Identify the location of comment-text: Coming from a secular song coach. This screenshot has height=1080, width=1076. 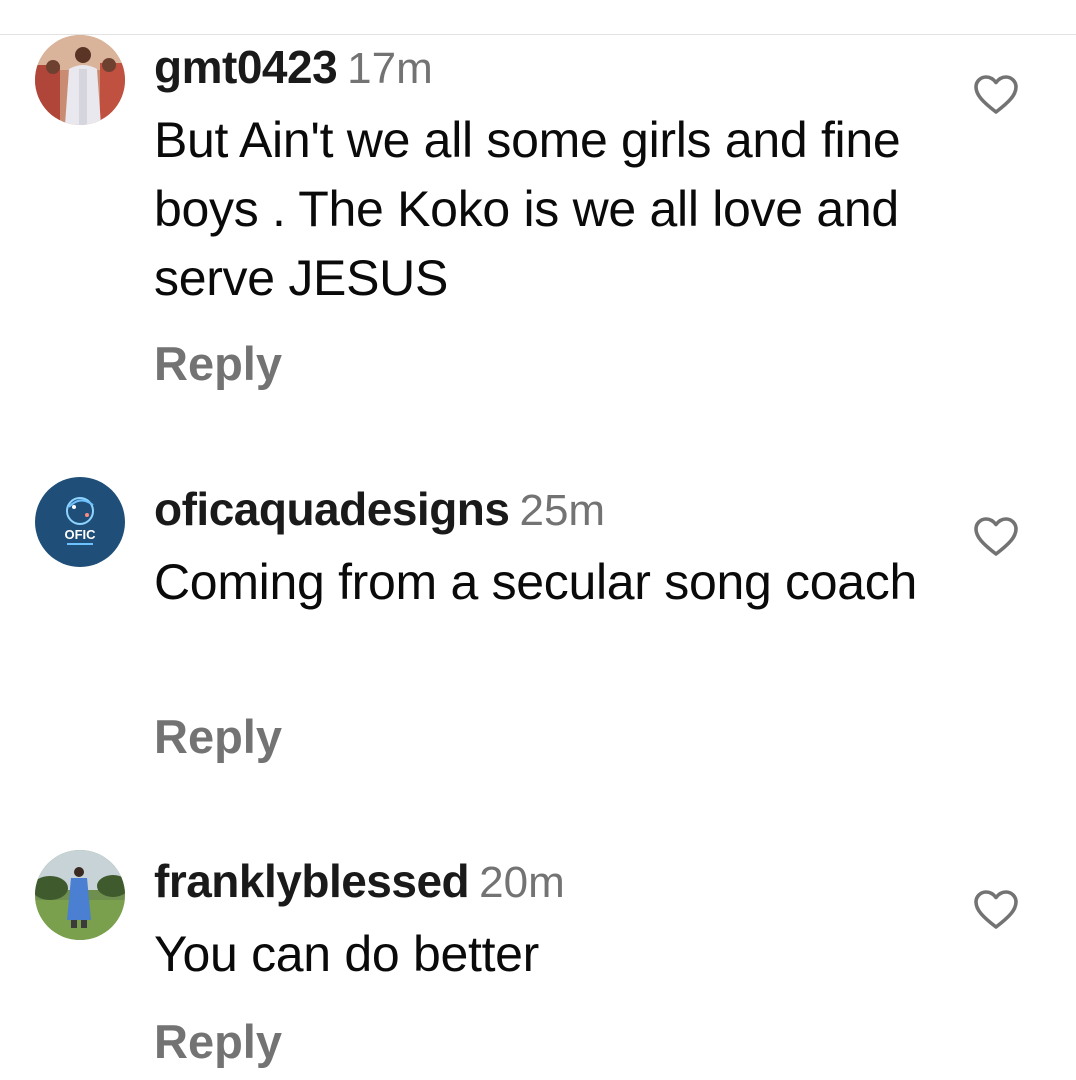
(535, 582).